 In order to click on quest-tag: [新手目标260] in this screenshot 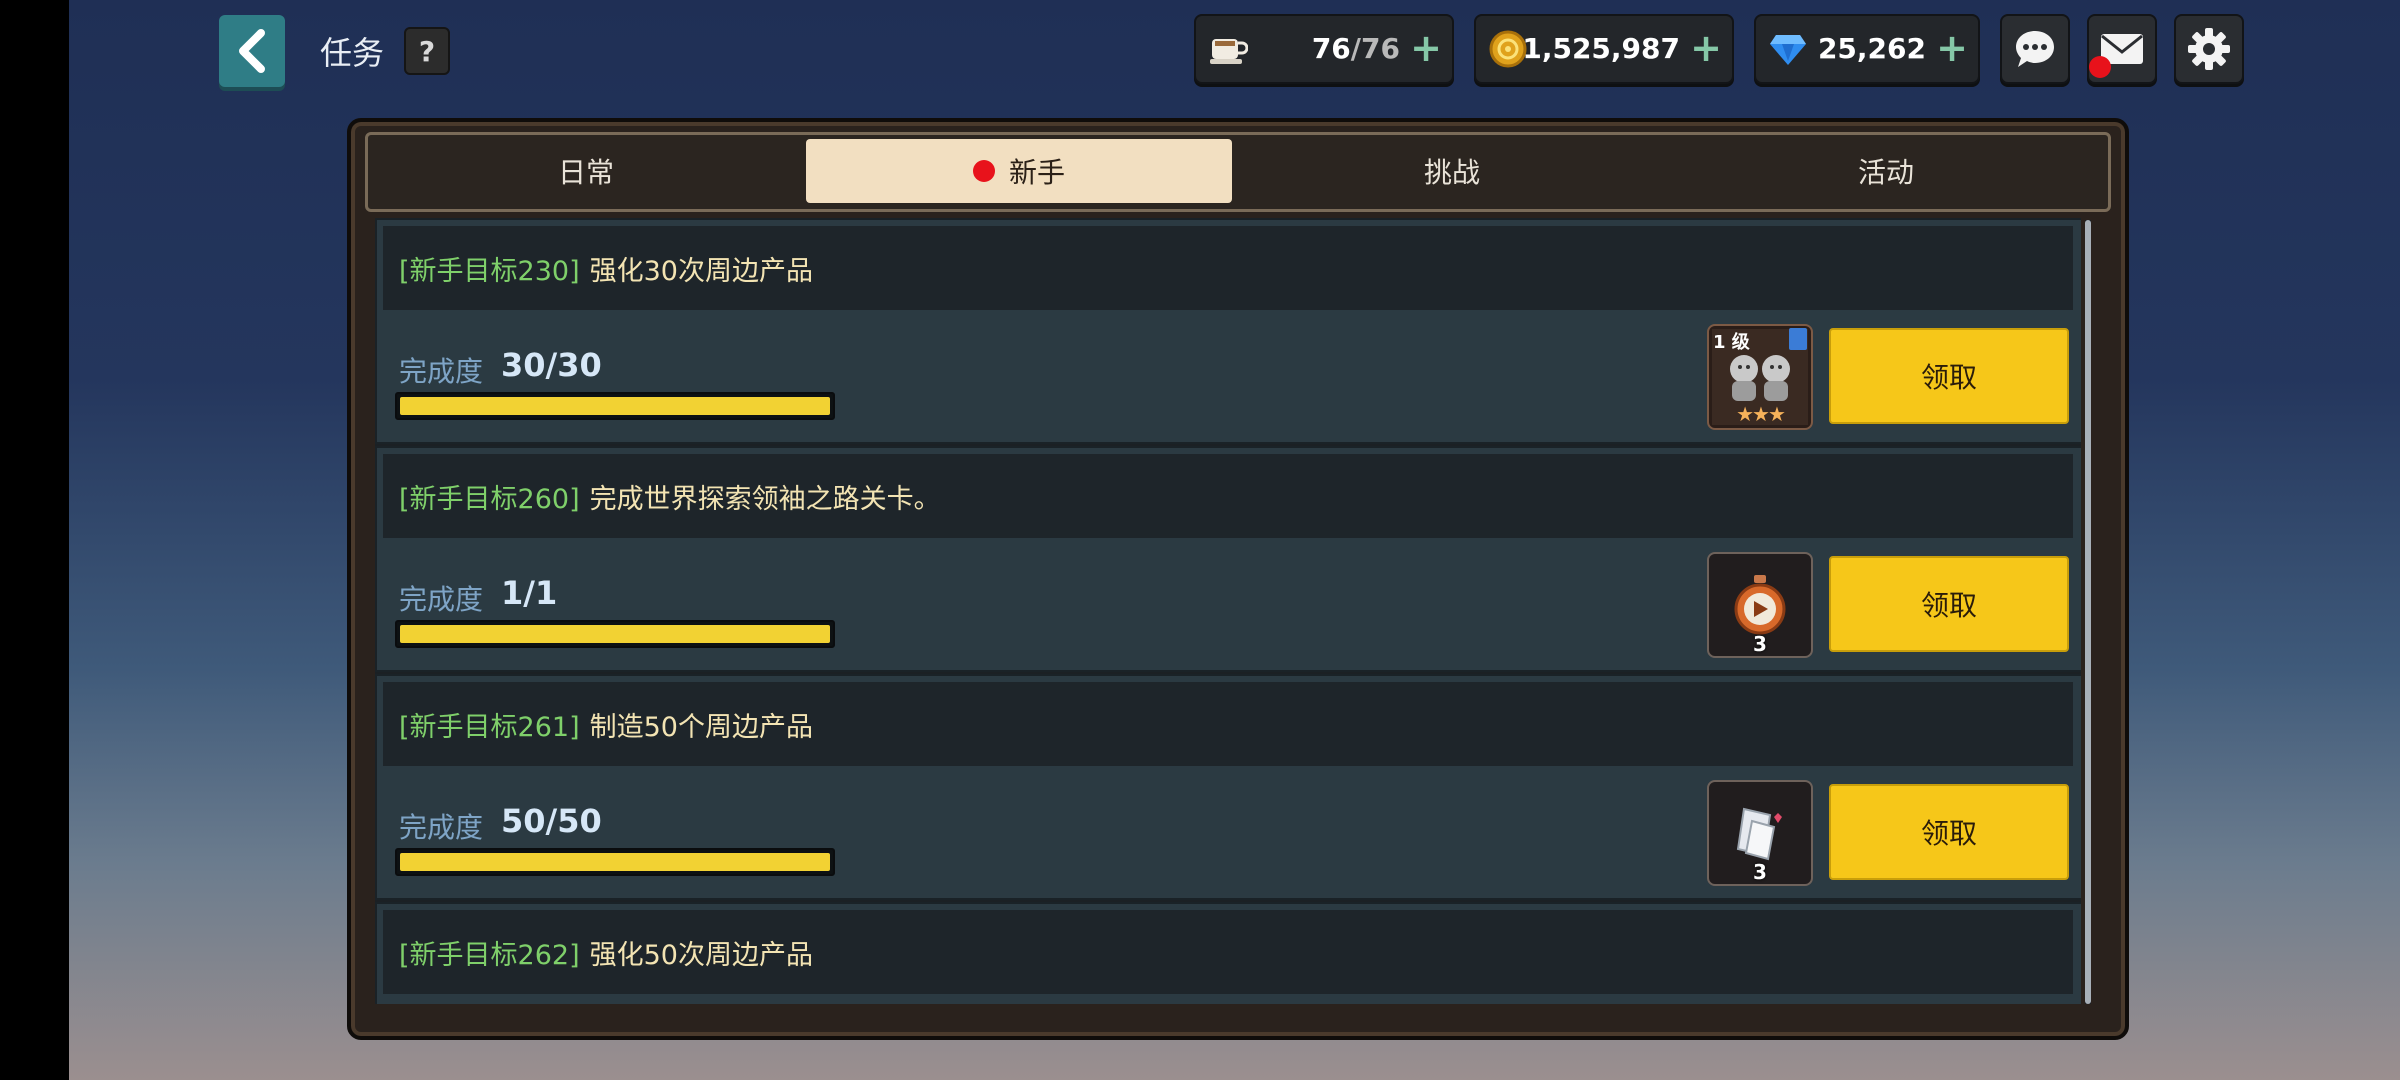, I will do `click(489, 499)`.